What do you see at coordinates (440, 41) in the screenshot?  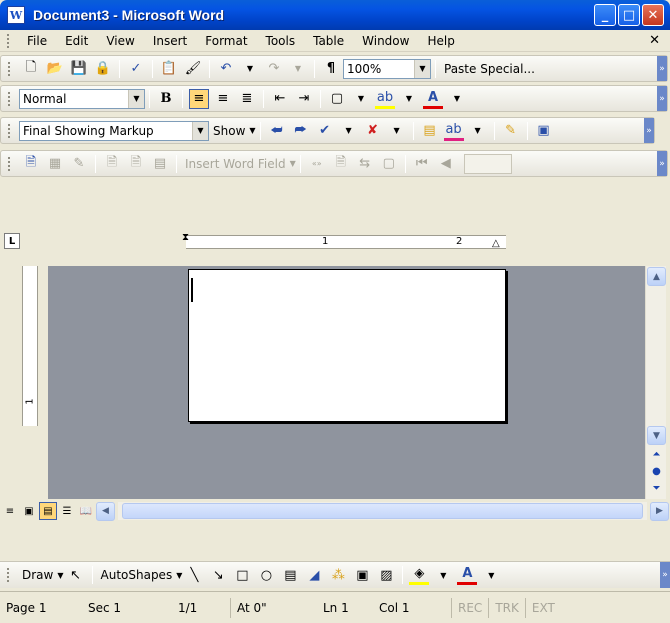 I see `menu-help: Help` at bounding box center [440, 41].